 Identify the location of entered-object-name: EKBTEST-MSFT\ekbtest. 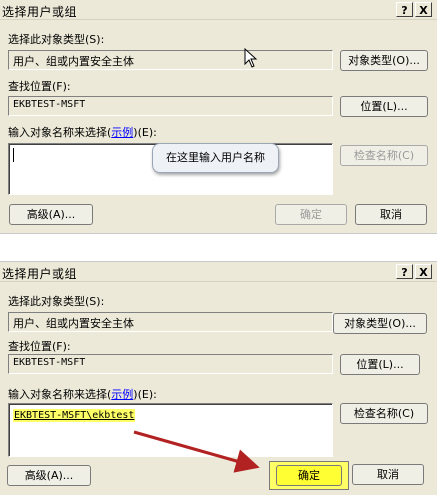
(74, 415).